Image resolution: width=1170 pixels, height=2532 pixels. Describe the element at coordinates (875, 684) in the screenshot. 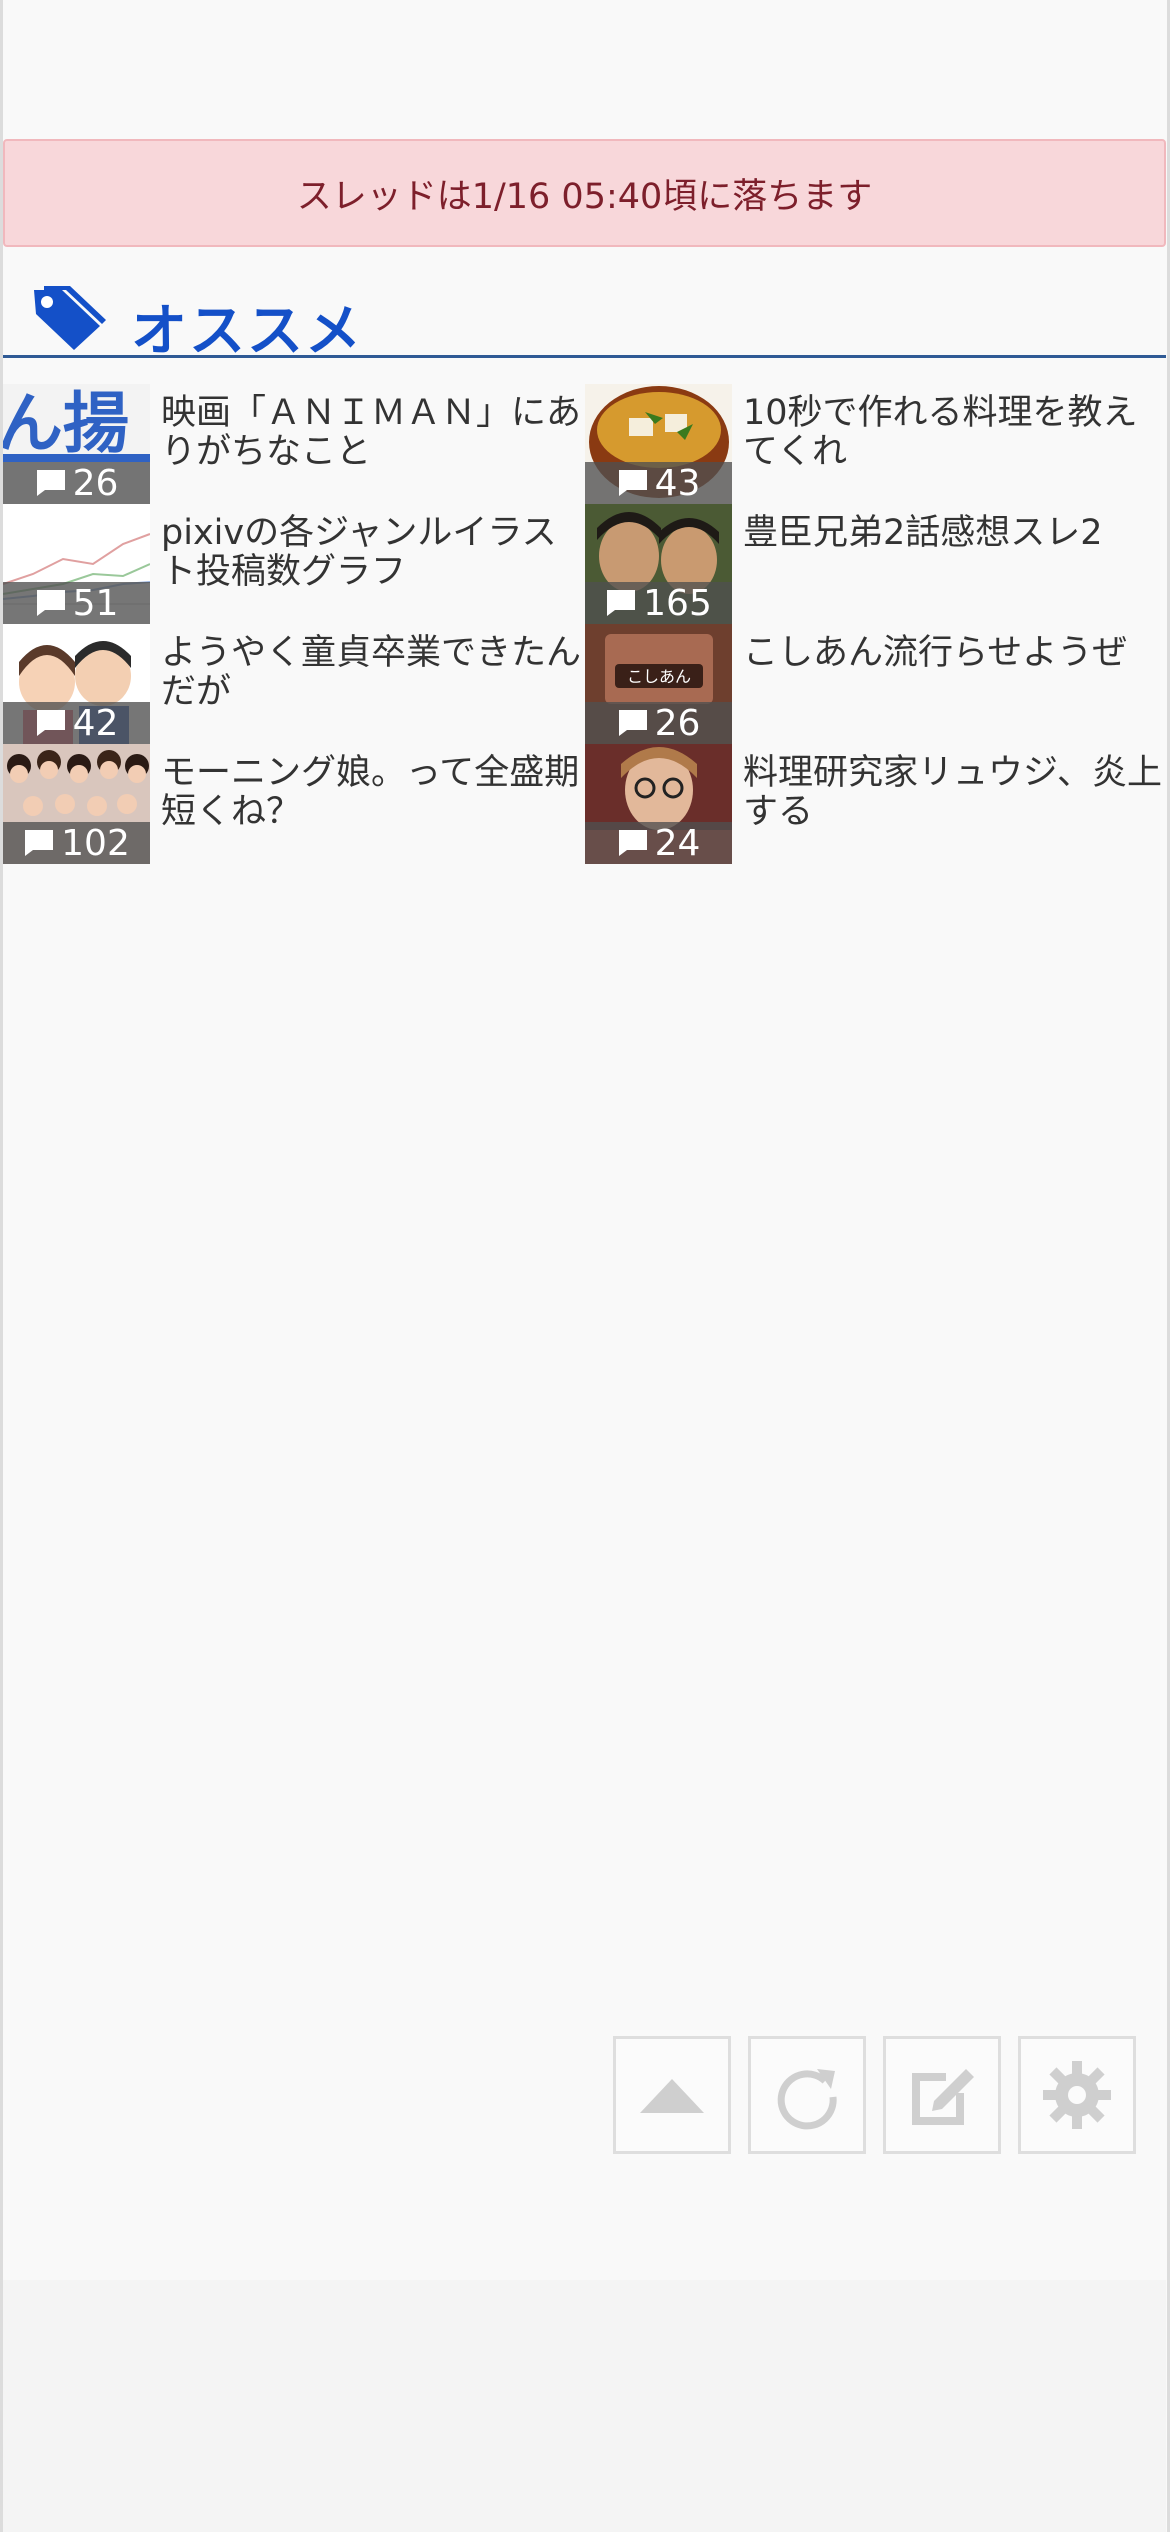

I see `recommend-item: こしあん 26 こしあん流行らせようぜ` at that location.